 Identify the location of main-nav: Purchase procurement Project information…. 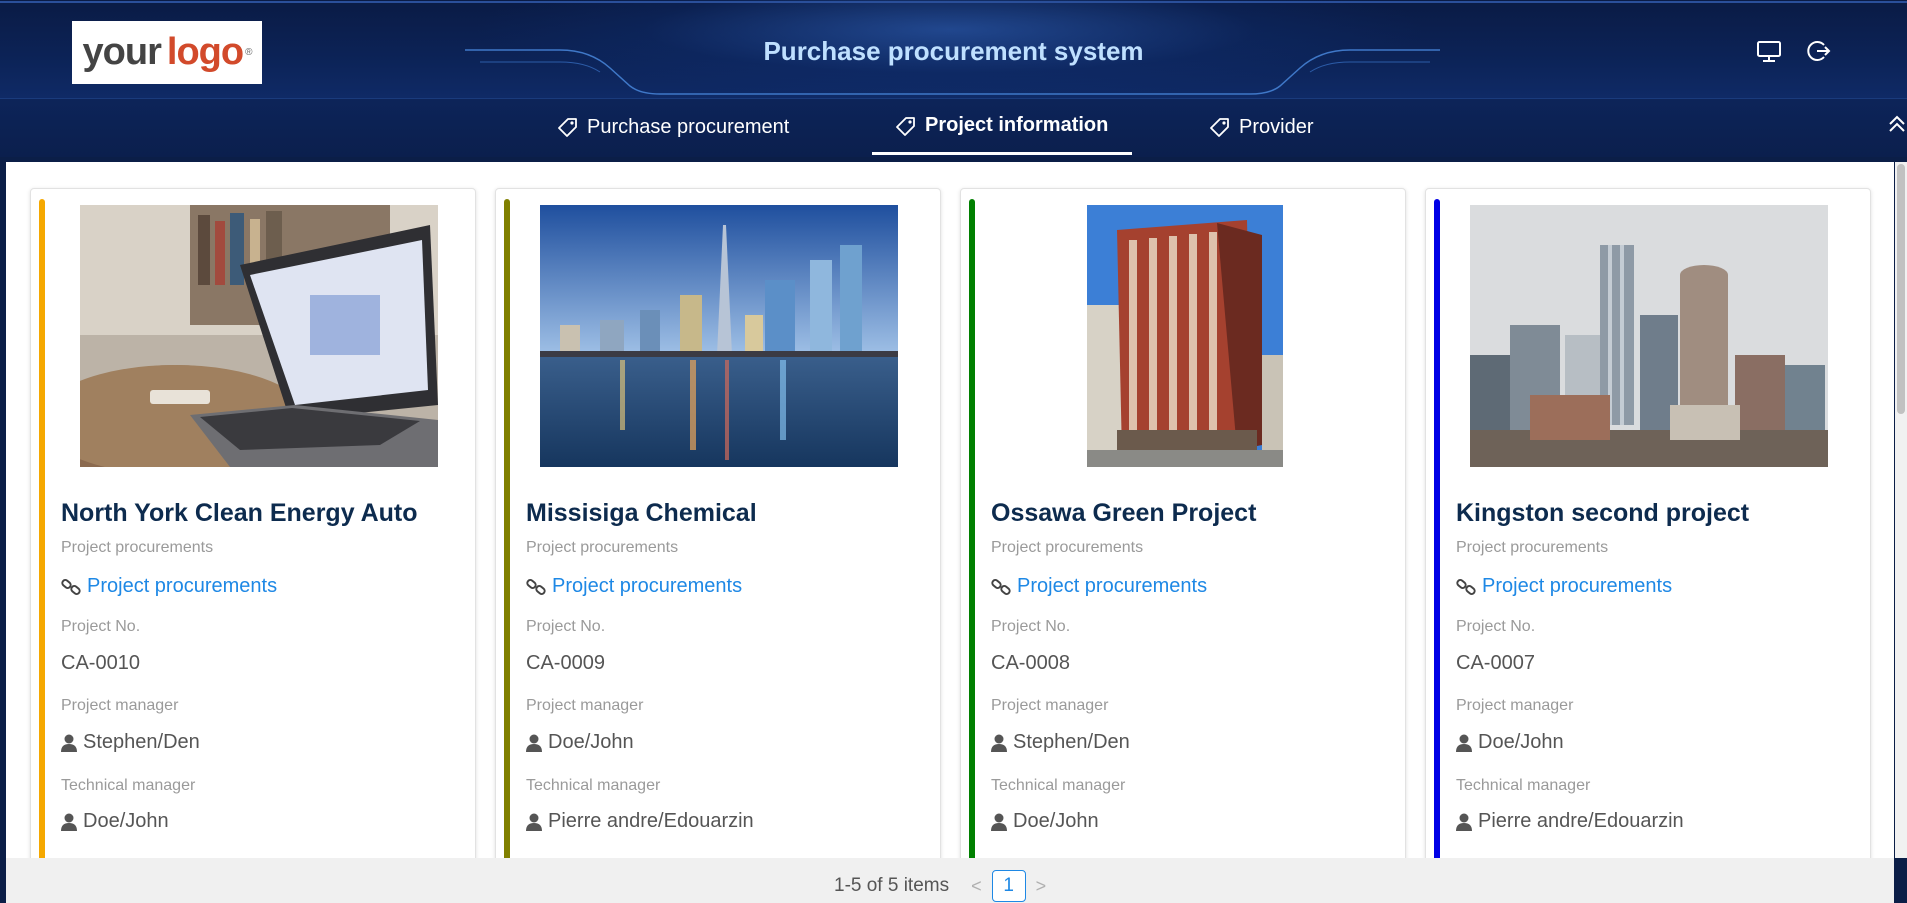
(953, 127).